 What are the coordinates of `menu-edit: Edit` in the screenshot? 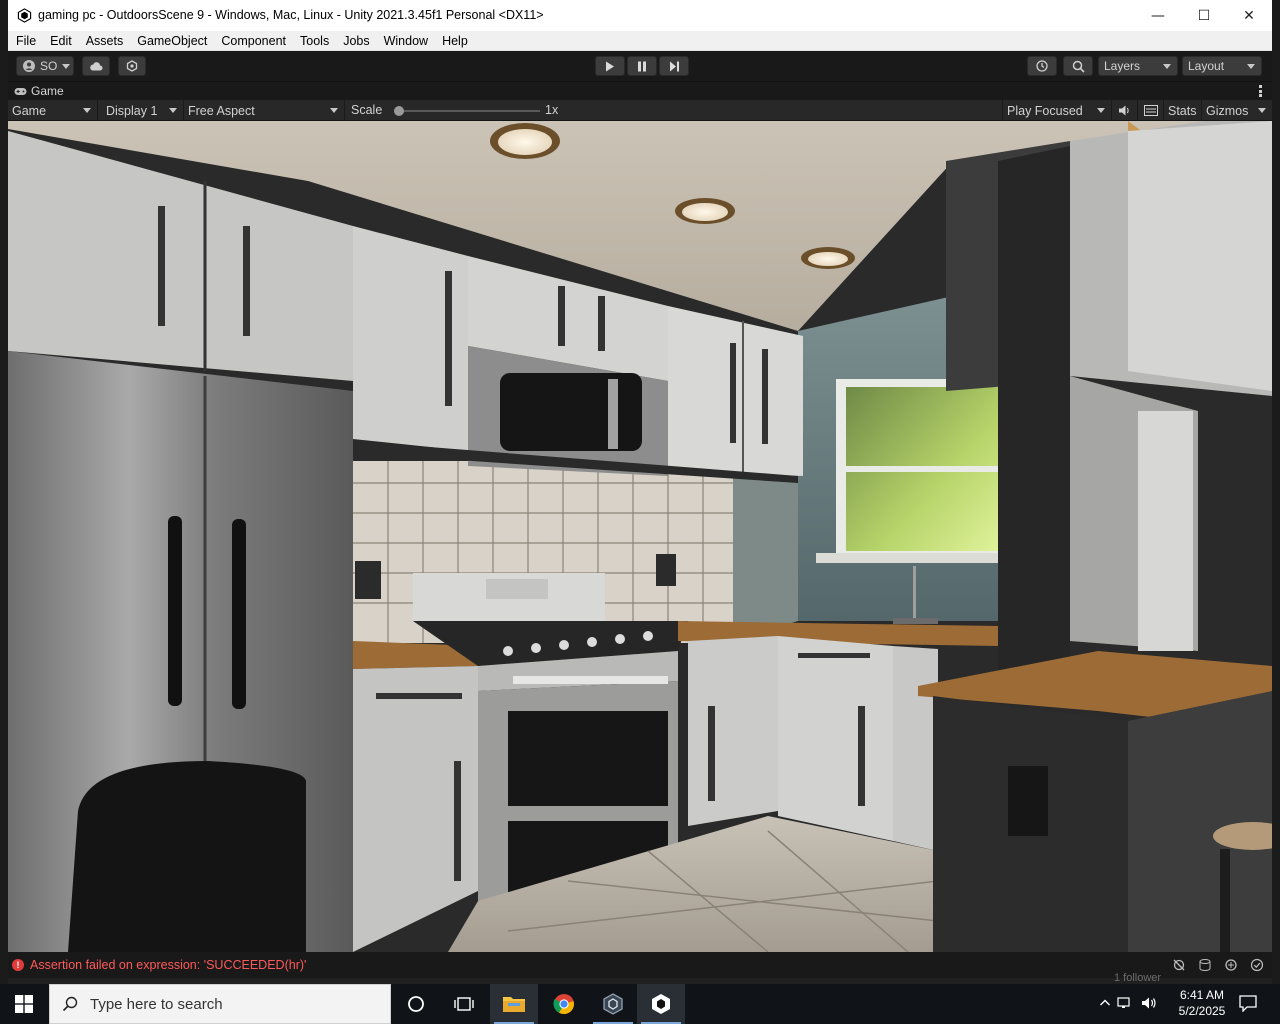 It's located at (61, 41).